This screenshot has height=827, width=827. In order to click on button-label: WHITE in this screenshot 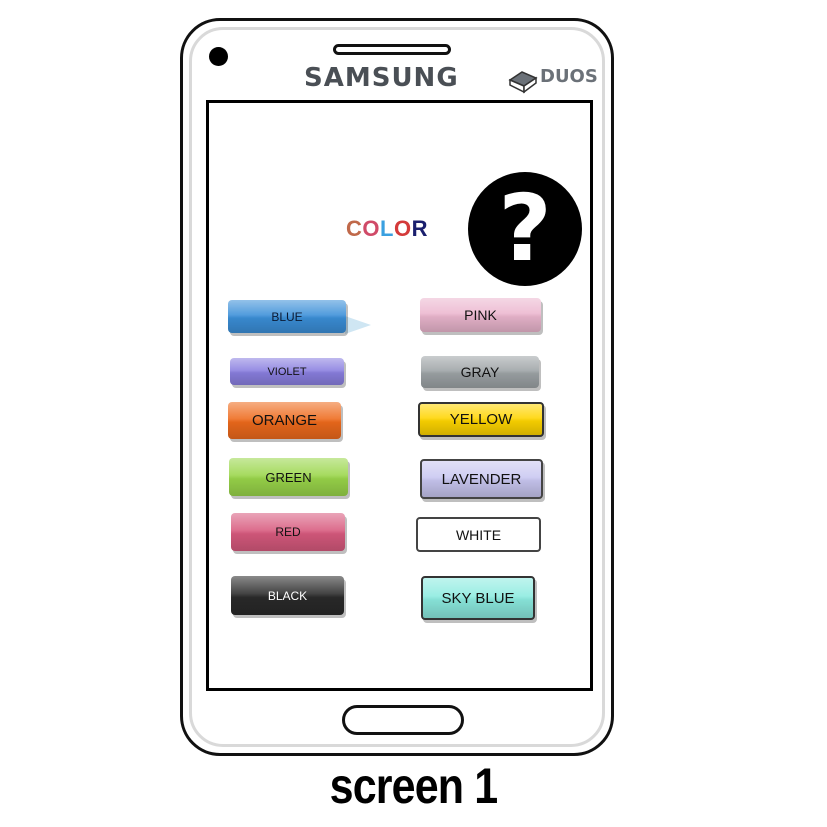, I will do `click(478, 534)`.